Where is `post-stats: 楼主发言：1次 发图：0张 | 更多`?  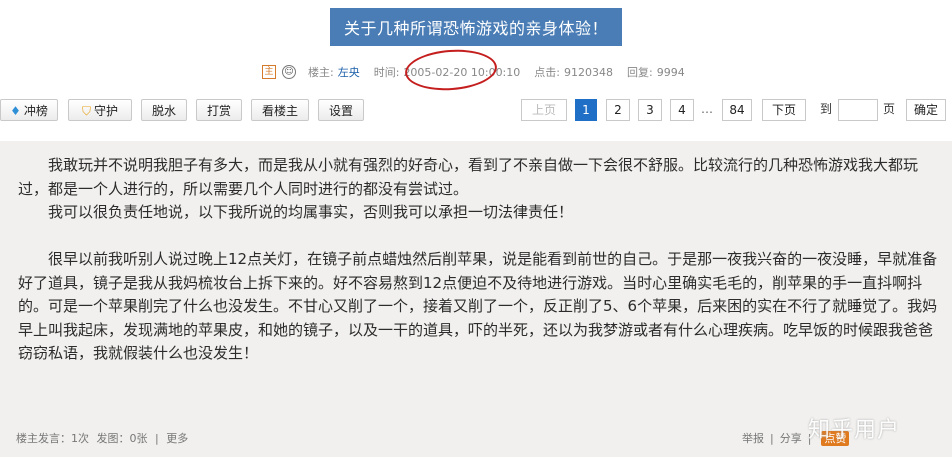
post-stats: 楼主发言：1次 发图：0张 | 更多 is located at coordinates (104, 438).